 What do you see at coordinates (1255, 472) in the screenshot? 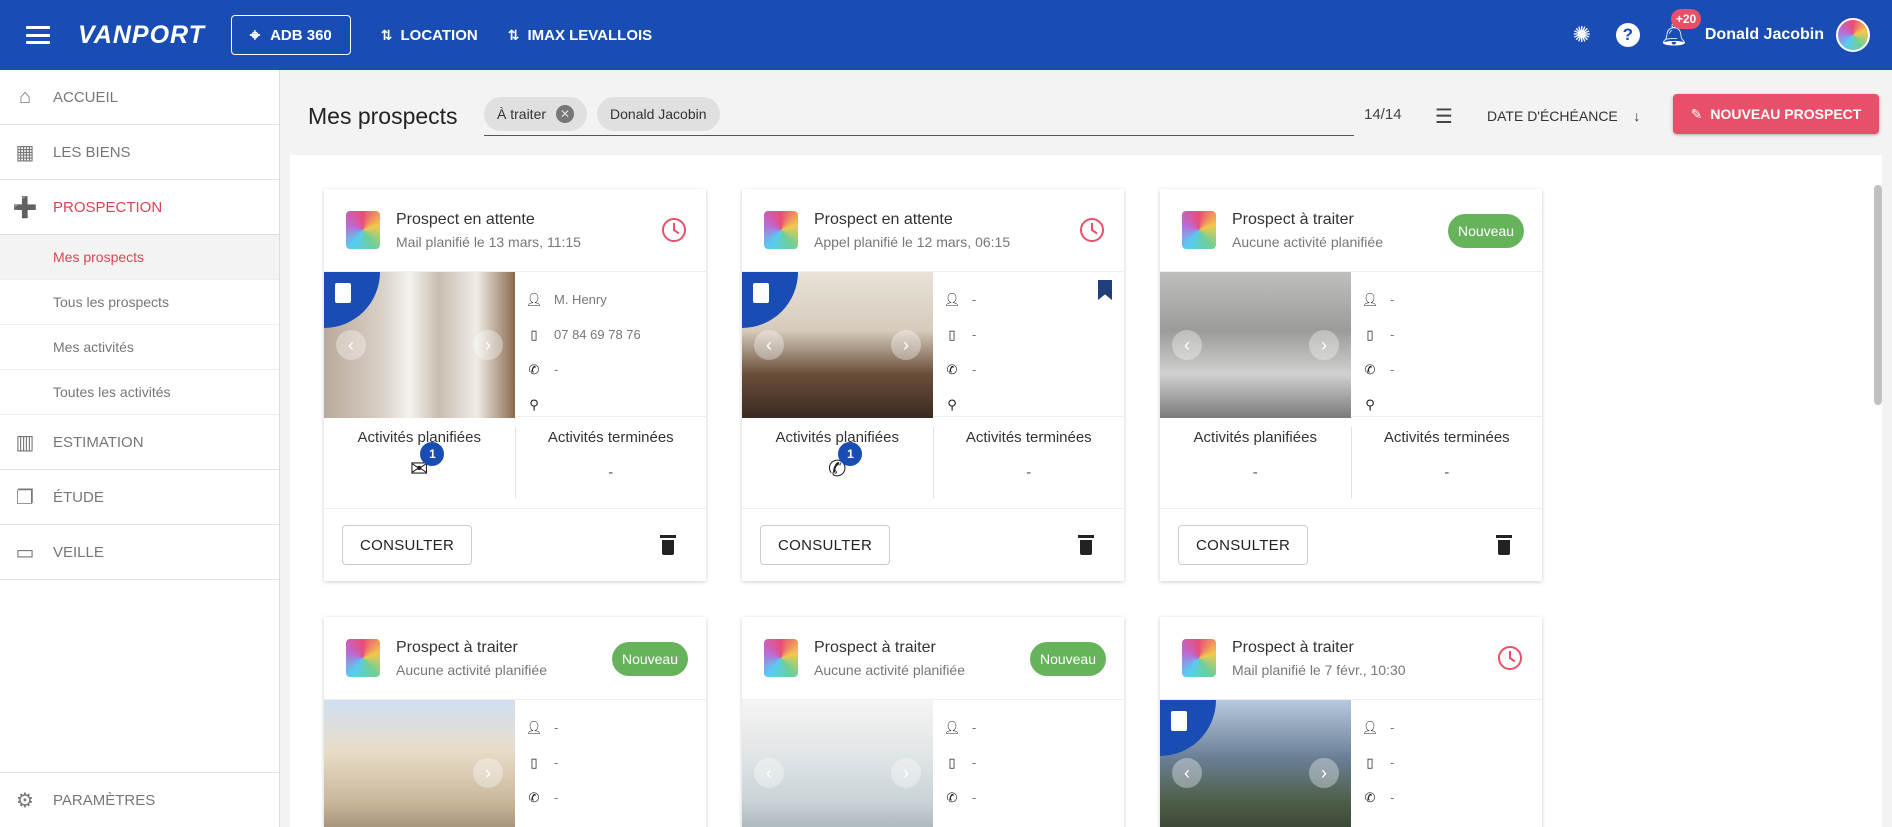
I see `planned-value: -` at bounding box center [1255, 472].